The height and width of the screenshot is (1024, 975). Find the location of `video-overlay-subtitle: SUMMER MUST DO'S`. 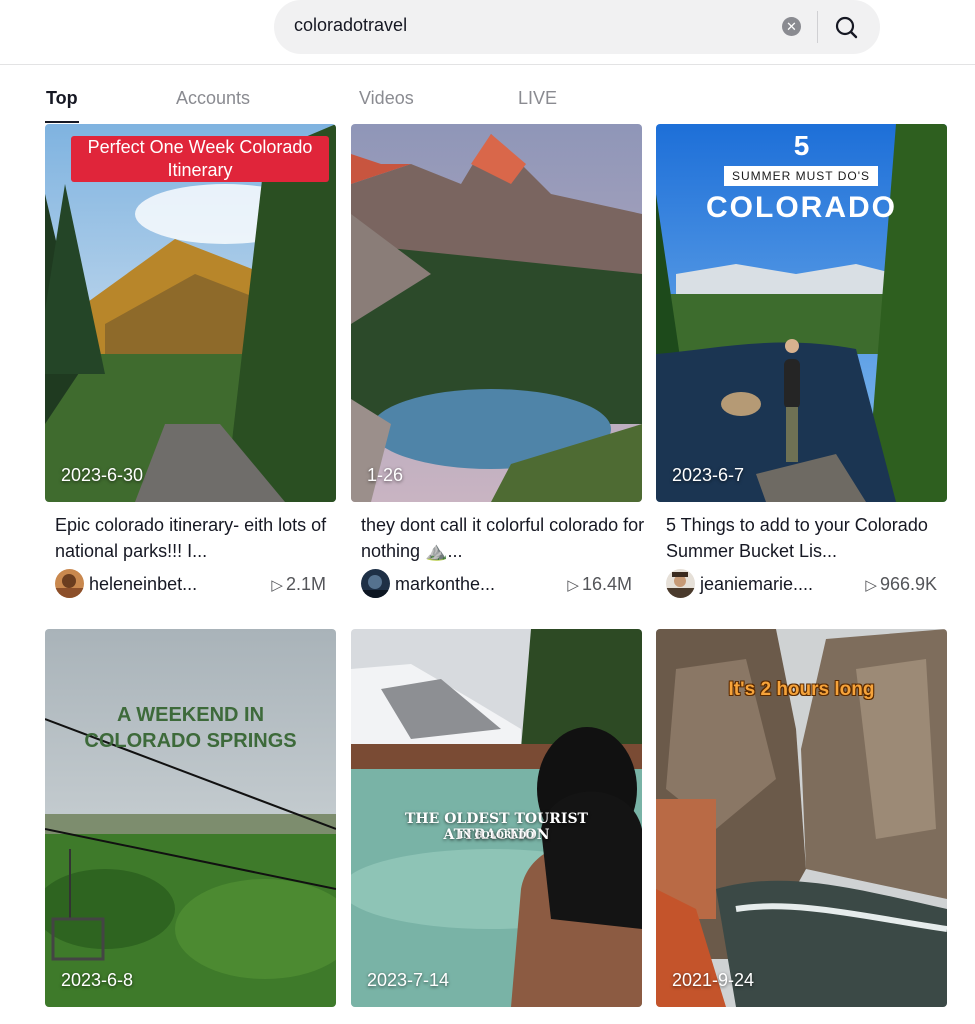

video-overlay-subtitle: SUMMER MUST DO'S is located at coordinates (801, 176).